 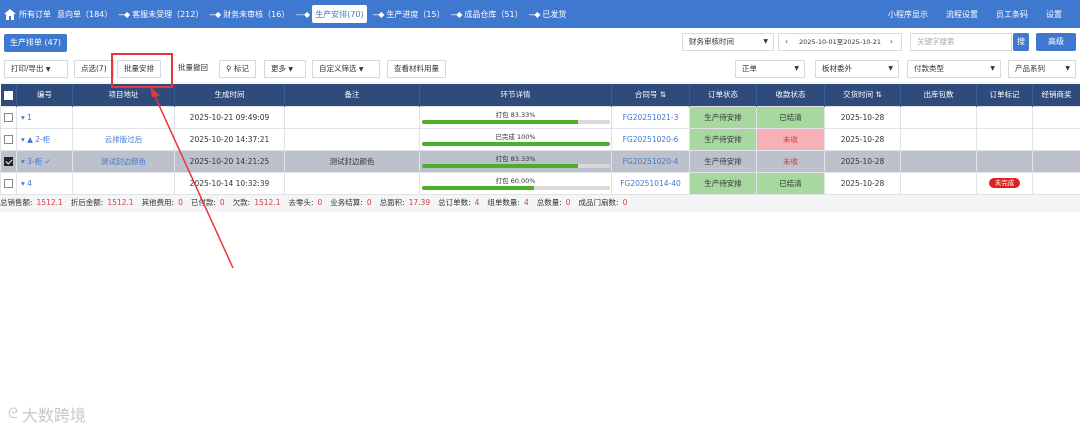 What do you see at coordinates (346, 202) in the screenshot?
I see `summary-label: 业务结算:` at bounding box center [346, 202].